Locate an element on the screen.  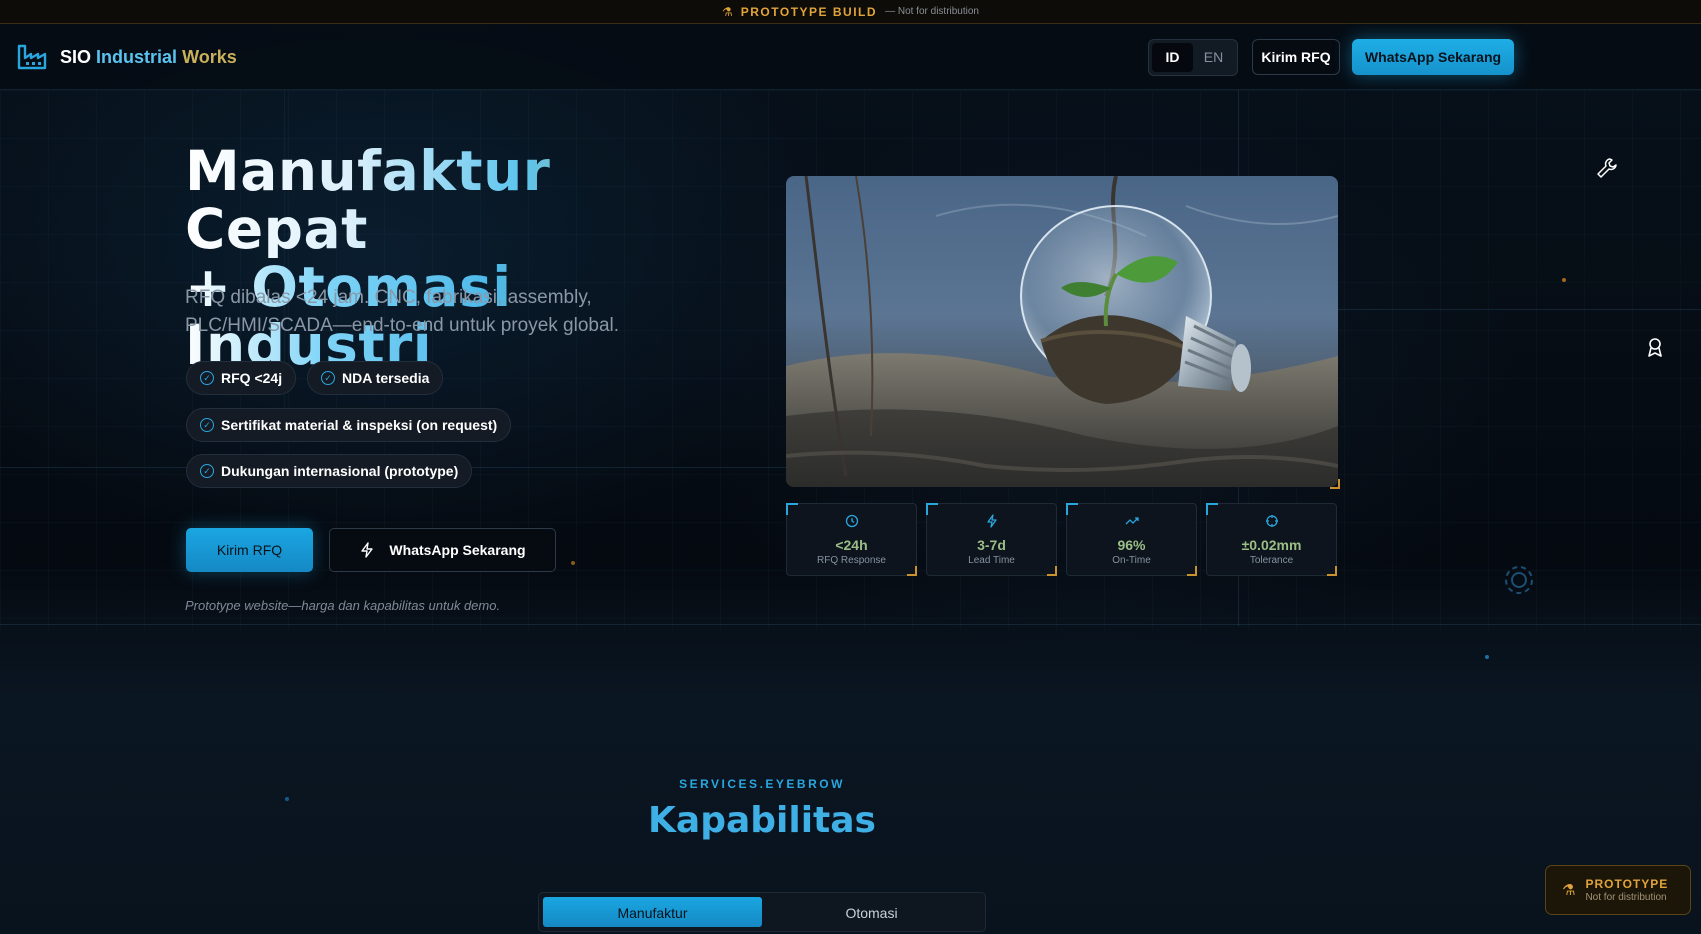
stat-card: ±0.02mm Tolerance is located at coordinates (1271, 539).